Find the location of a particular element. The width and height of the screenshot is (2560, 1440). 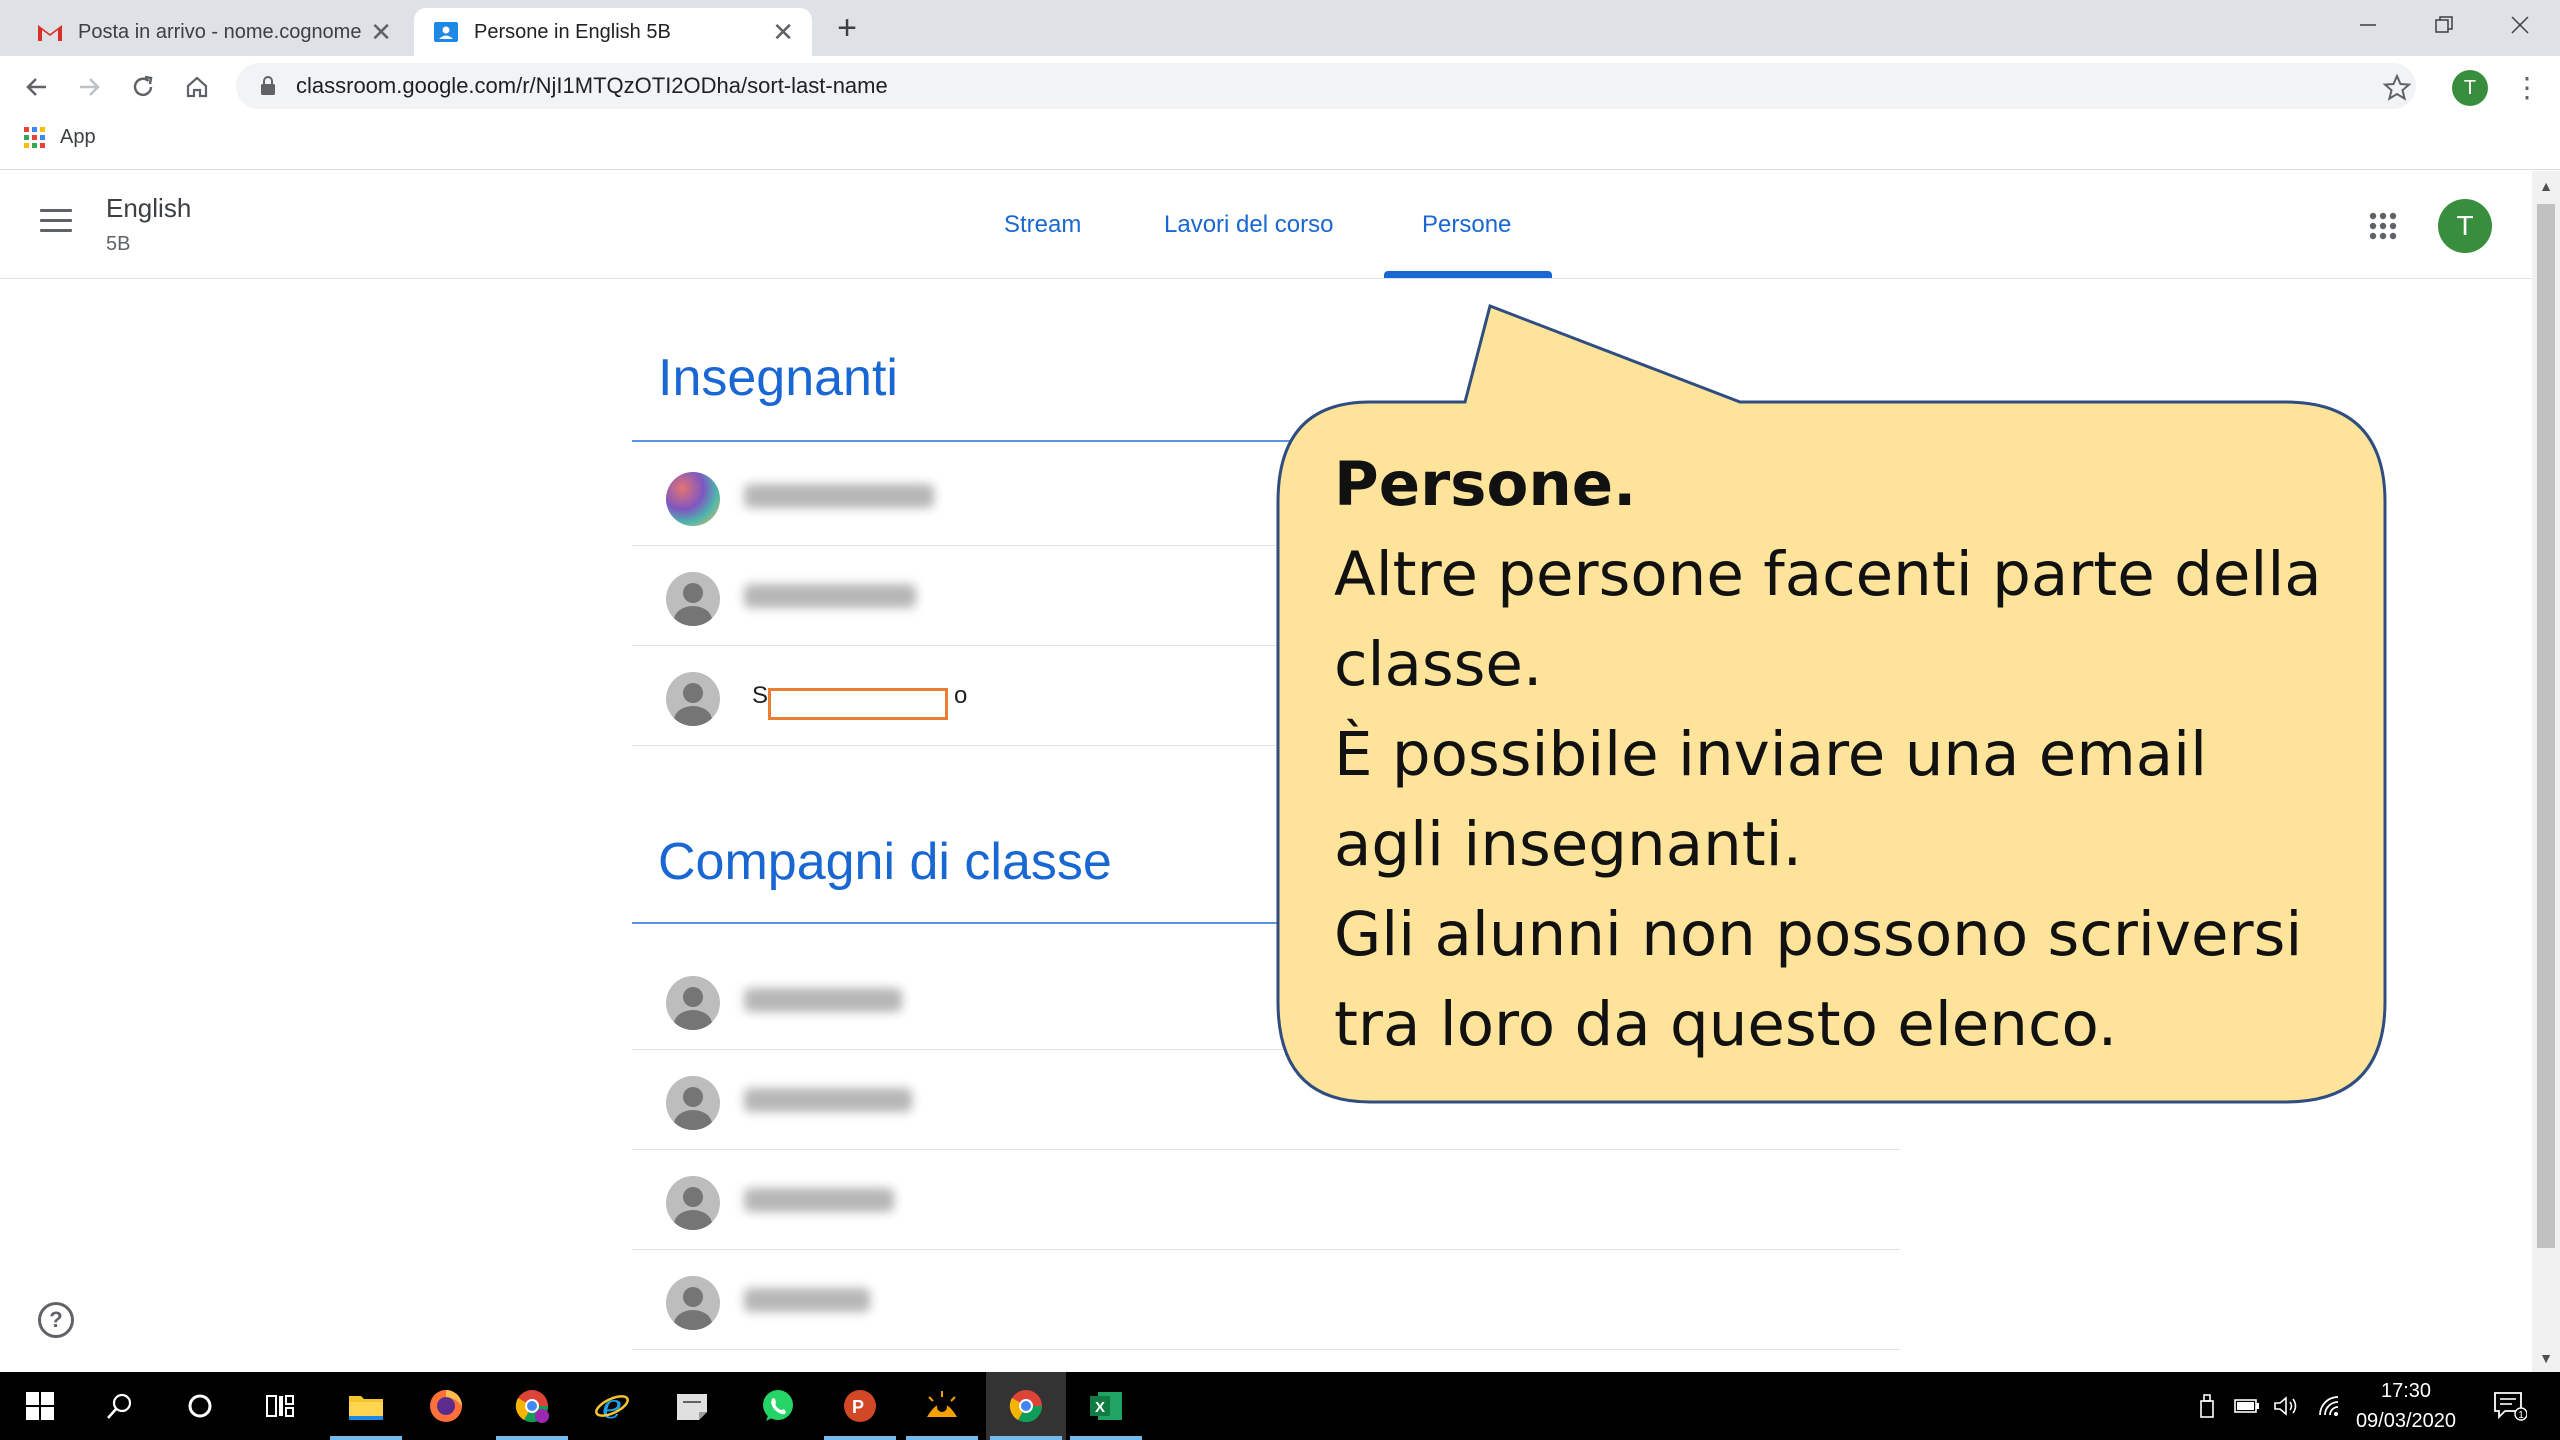

chrome-profile-icon is located at coordinates (532, 1406).